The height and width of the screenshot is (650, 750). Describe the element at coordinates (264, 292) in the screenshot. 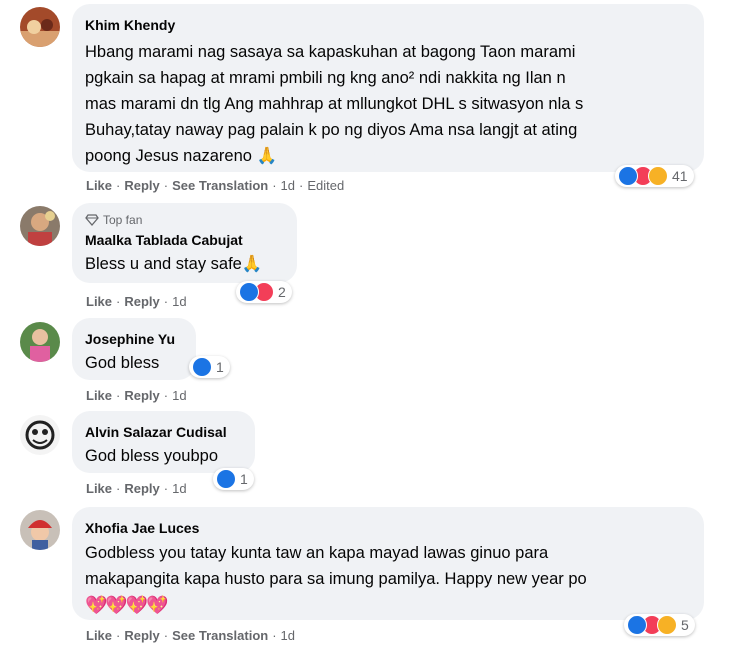

I see `reaction-summary: 2` at that location.